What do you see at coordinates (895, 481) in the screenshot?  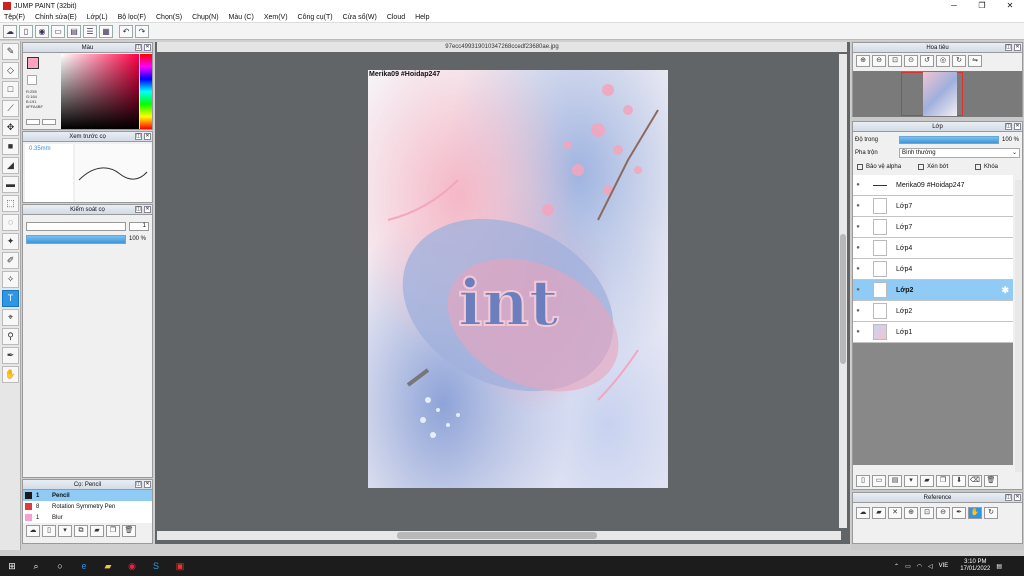 I see `new-halftone-layer-icon: ▤` at bounding box center [895, 481].